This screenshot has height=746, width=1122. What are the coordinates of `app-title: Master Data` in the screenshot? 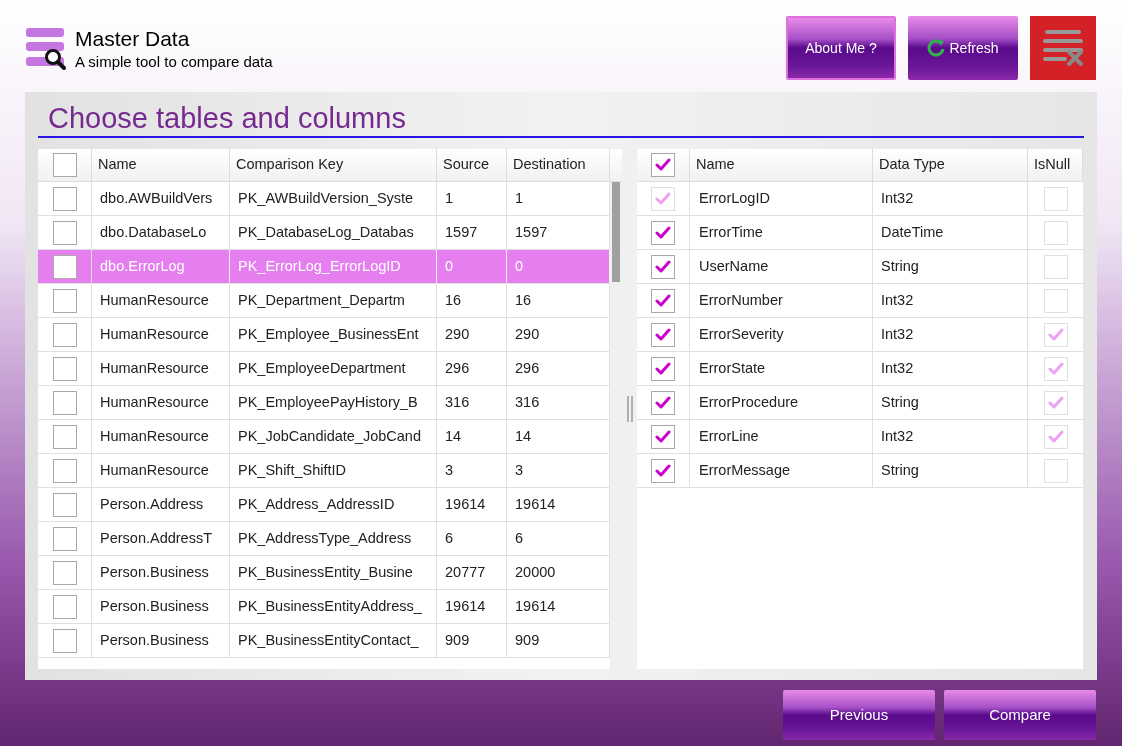 It's located at (133, 39).